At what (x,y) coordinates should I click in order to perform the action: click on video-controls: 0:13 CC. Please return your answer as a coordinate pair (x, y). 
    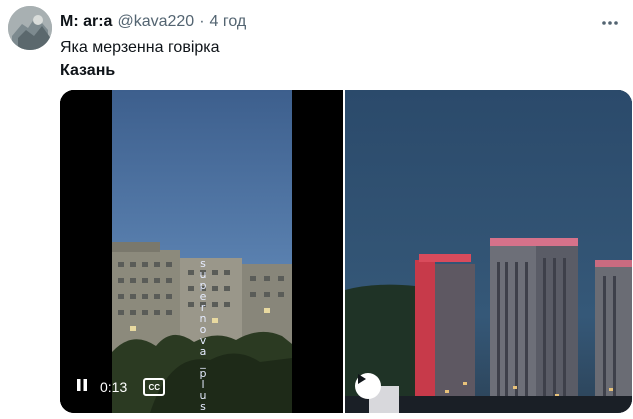
    Looking at the image, I should click on (121, 387).